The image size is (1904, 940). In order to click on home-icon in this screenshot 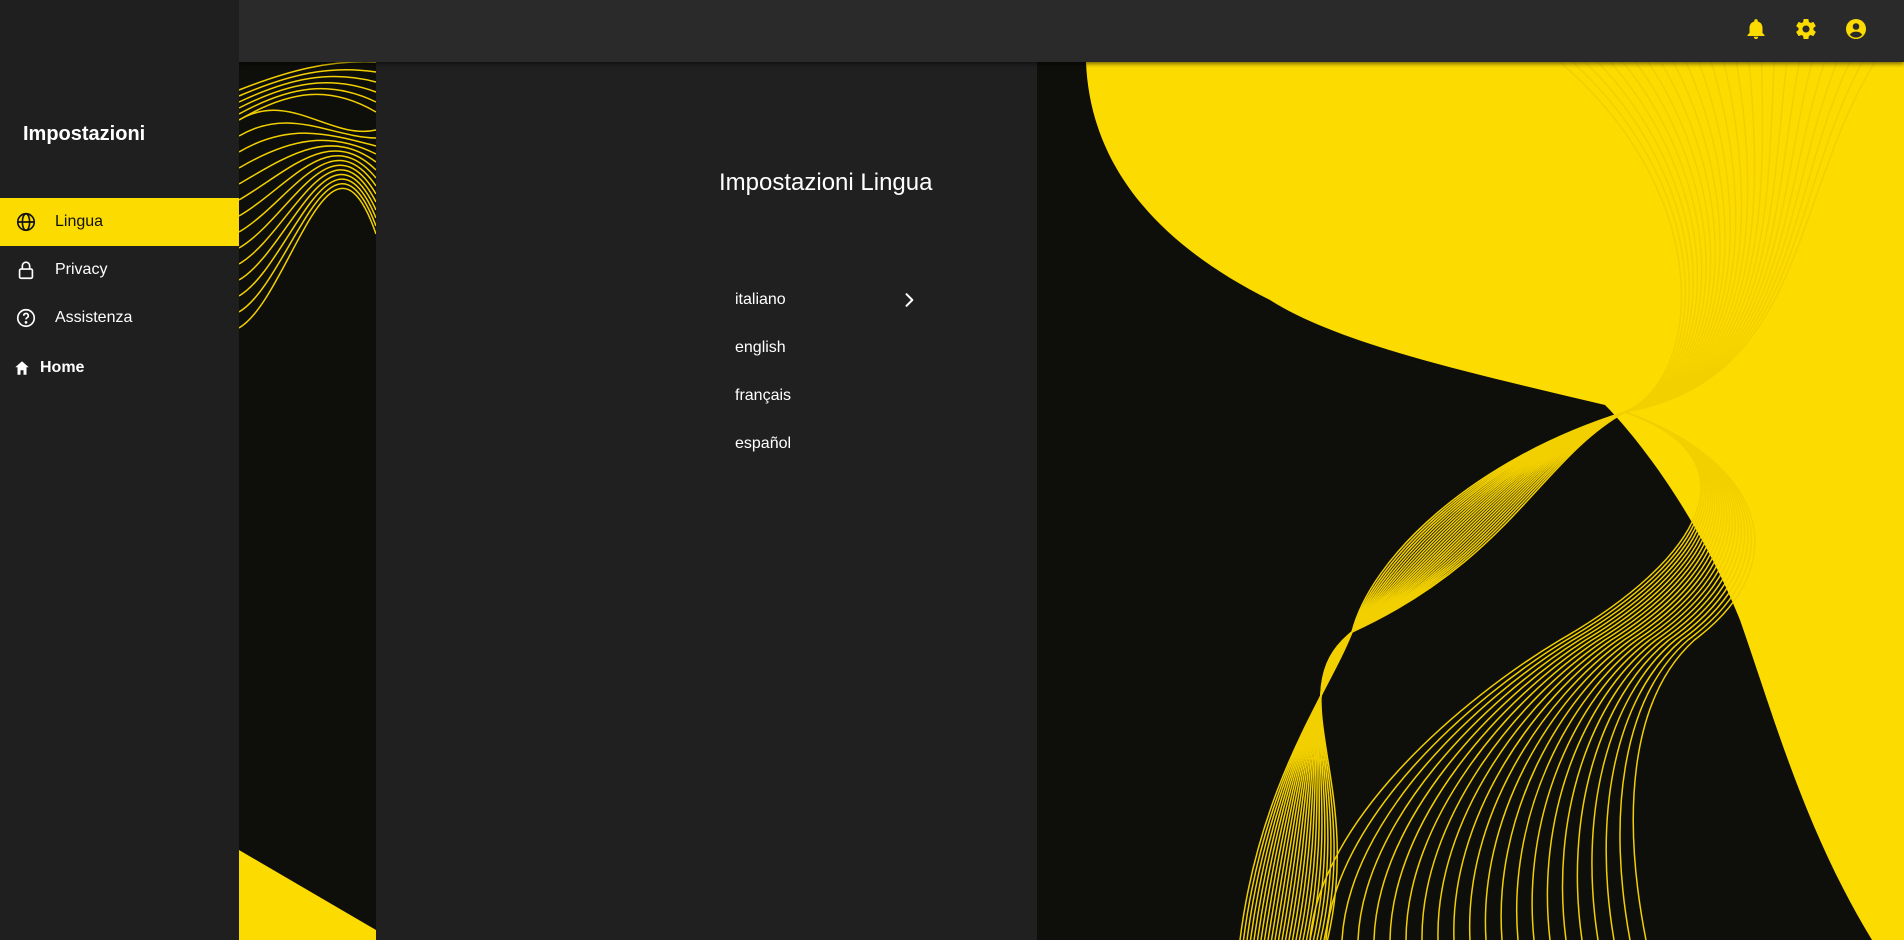, I will do `click(22, 368)`.